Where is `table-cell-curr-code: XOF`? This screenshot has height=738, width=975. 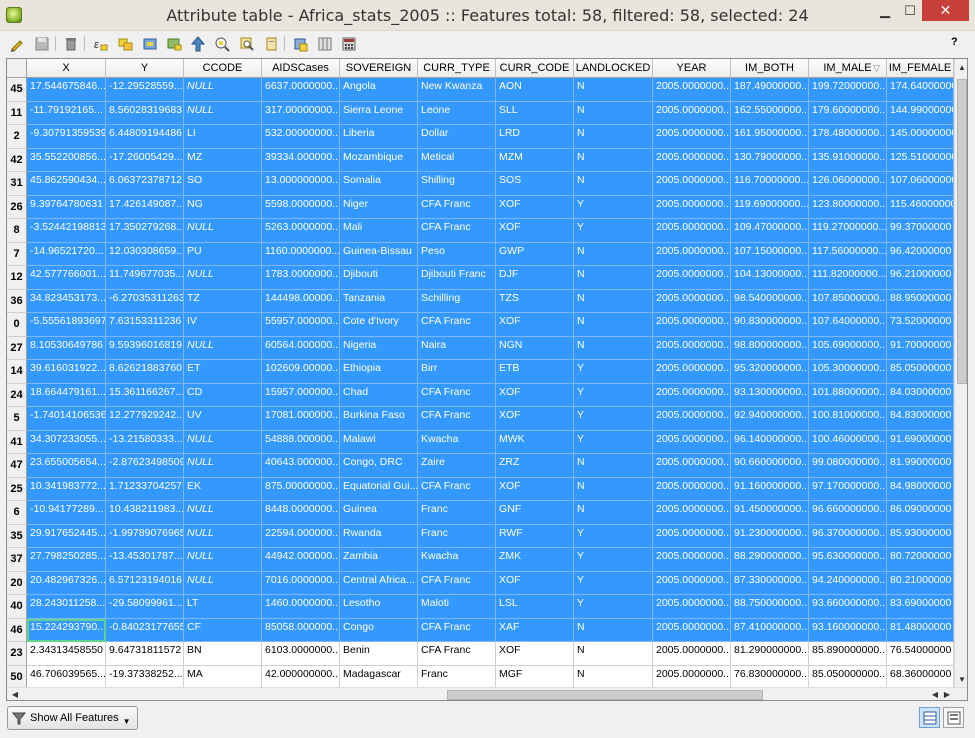
table-cell-curr-code: XOF is located at coordinates (535, 489).